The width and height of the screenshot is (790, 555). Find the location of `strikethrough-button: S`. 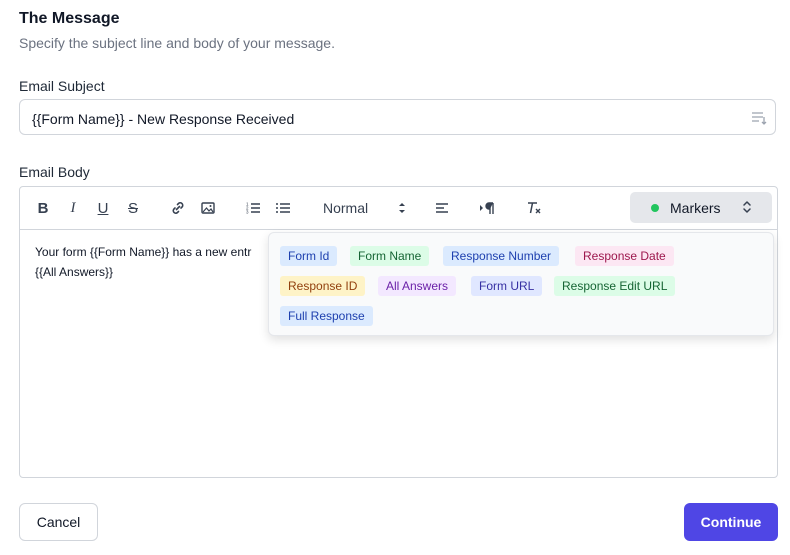

strikethrough-button: S is located at coordinates (133, 208).